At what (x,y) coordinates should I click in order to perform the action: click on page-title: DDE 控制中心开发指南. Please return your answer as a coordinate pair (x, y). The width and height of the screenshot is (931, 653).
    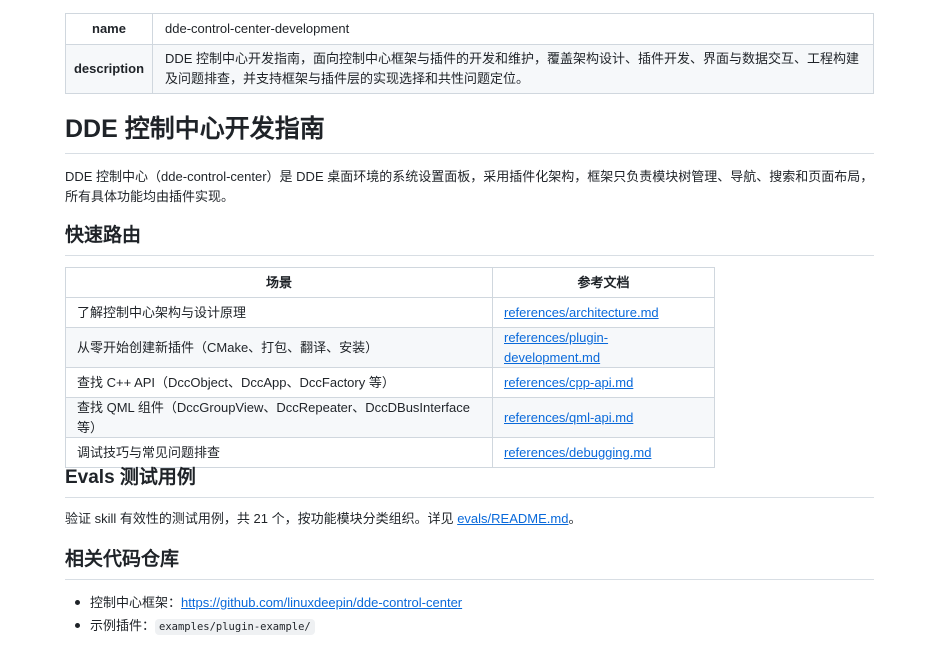
    Looking at the image, I should click on (469, 131).